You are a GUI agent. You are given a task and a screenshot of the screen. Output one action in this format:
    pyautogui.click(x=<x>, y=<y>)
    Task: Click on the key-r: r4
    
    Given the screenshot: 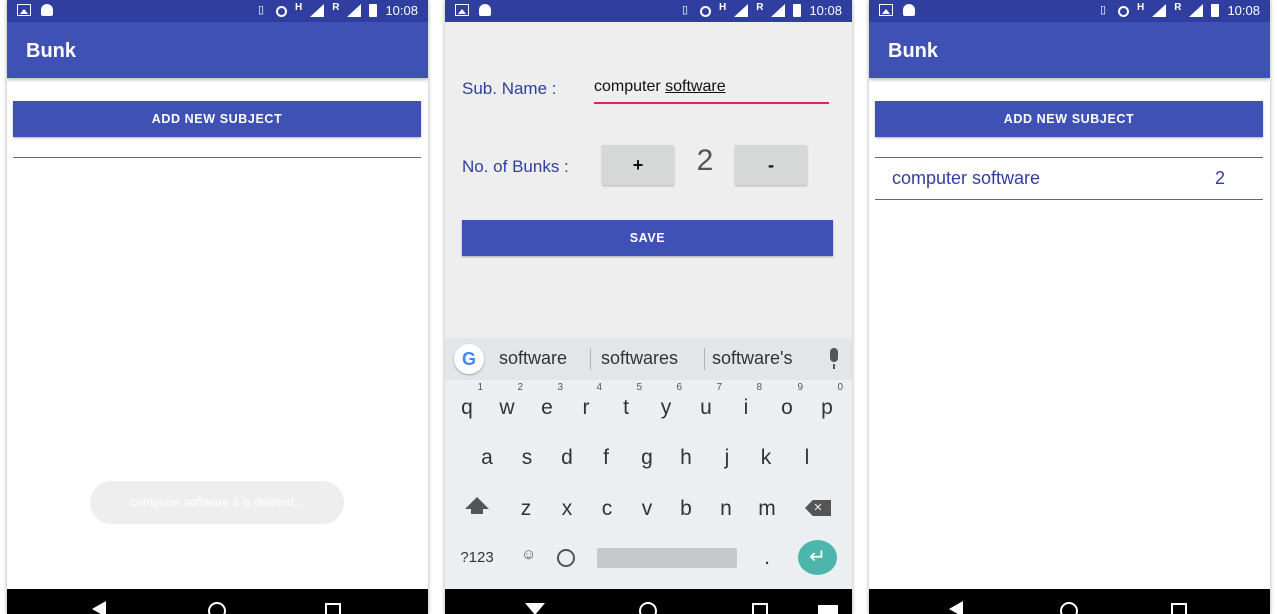 What is the action you would take?
    pyautogui.click(x=586, y=405)
    